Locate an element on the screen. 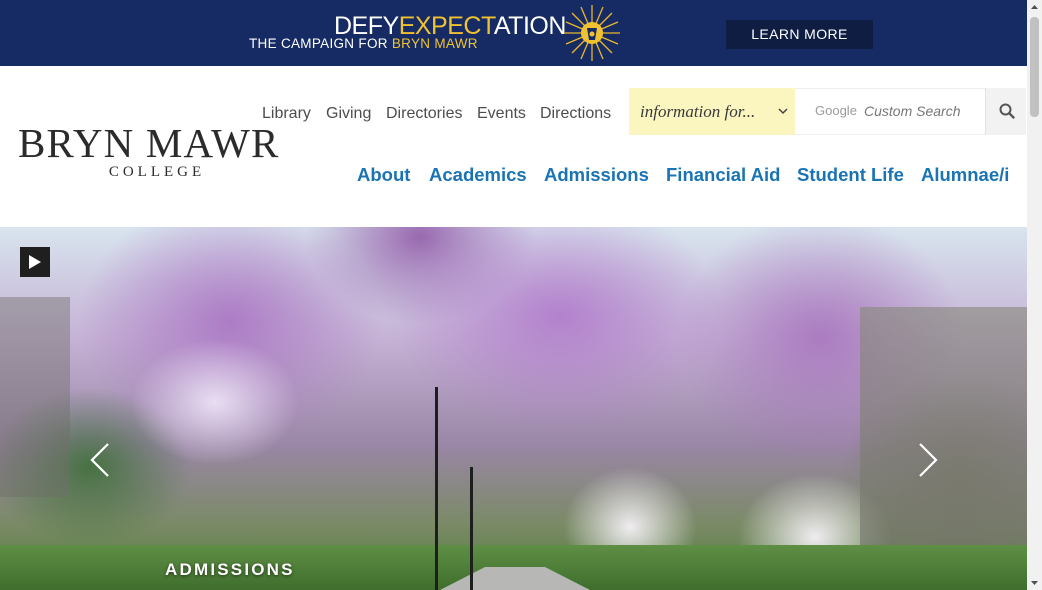 This screenshot has height=590, width=1042. learn-more-button: LEARN MORE is located at coordinates (799, 34).